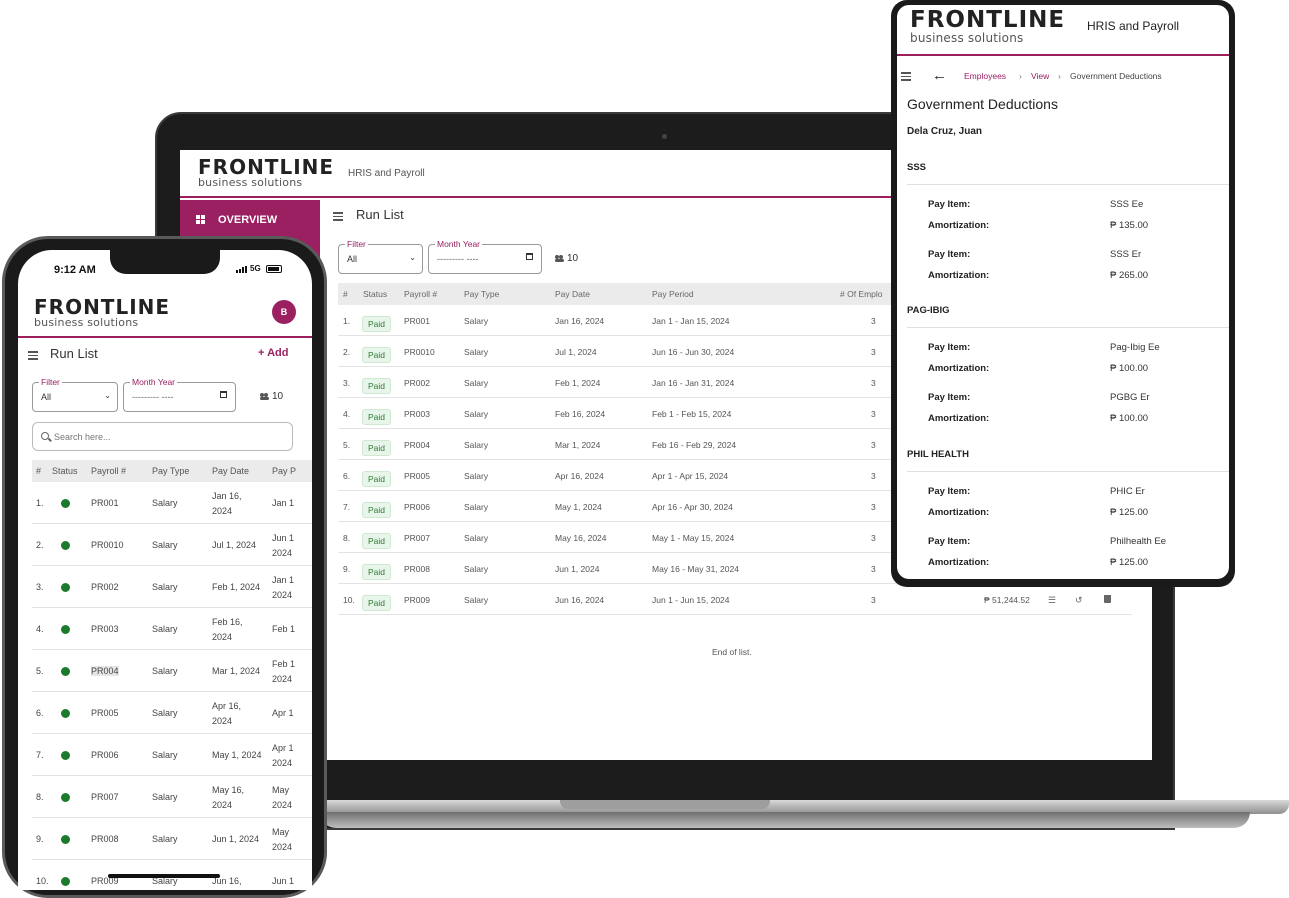 This screenshot has height=898, width=1289. I want to click on table-row: 9. PR008 Salary Jun 1, 2024 May 2024, so click(172, 839).